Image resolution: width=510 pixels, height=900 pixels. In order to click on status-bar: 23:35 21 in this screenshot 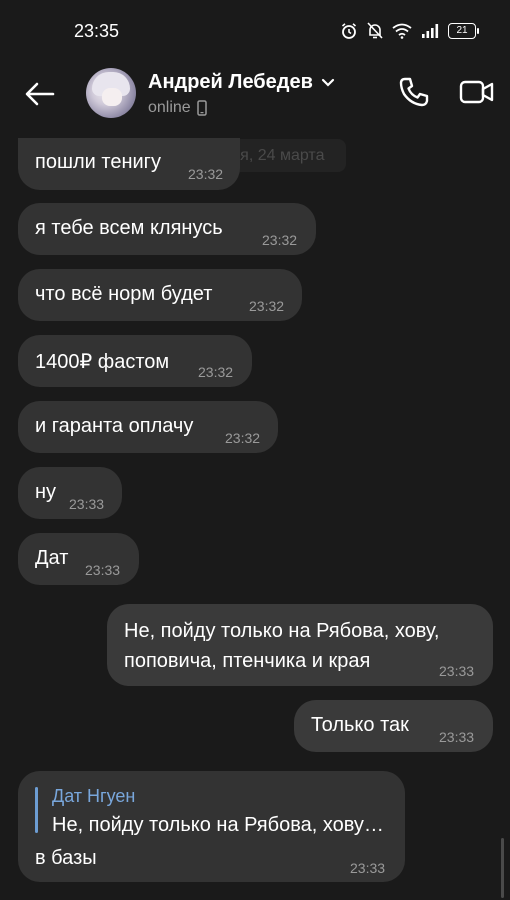, I will do `click(255, 30)`.